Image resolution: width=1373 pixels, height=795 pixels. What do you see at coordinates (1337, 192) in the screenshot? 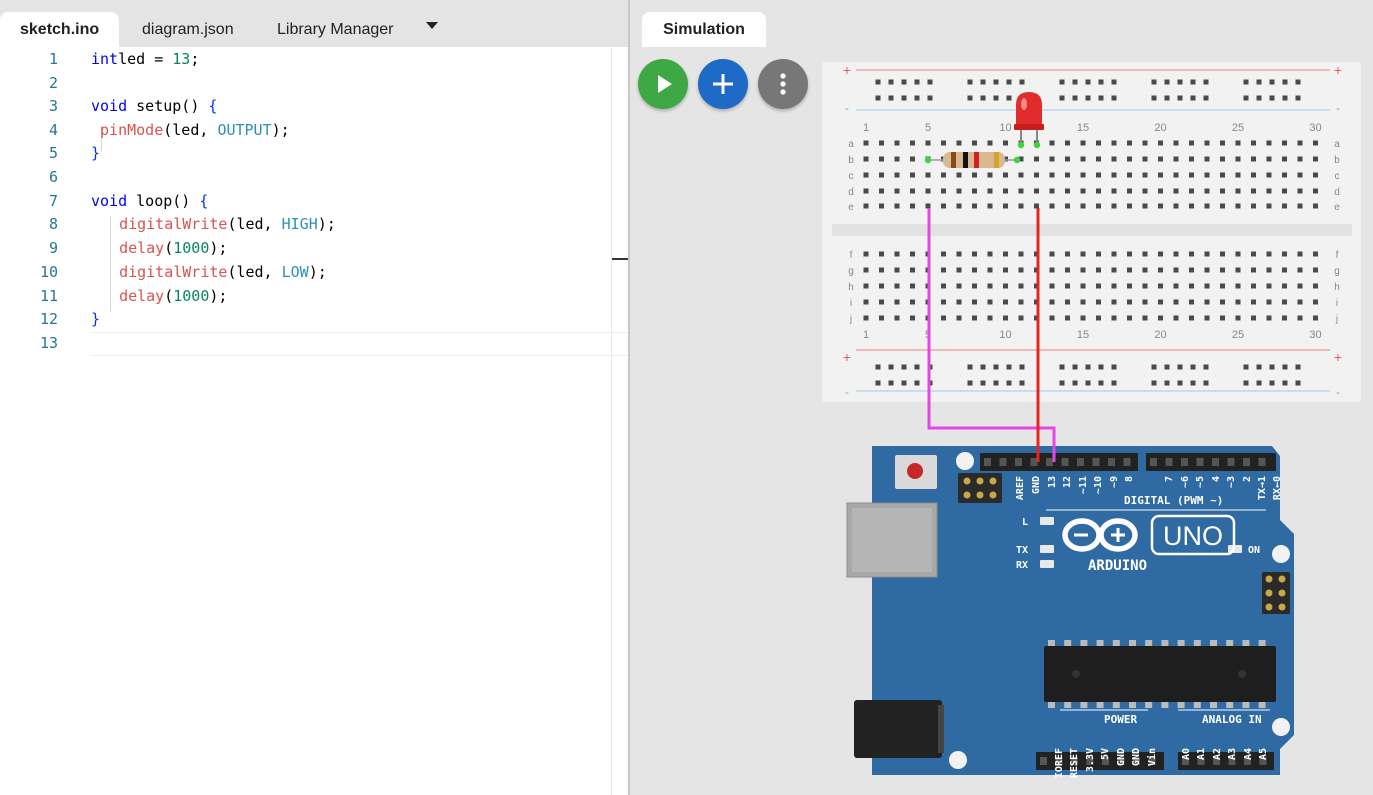
I see `breadboard-row-label: d` at bounding box center [1337, 192].